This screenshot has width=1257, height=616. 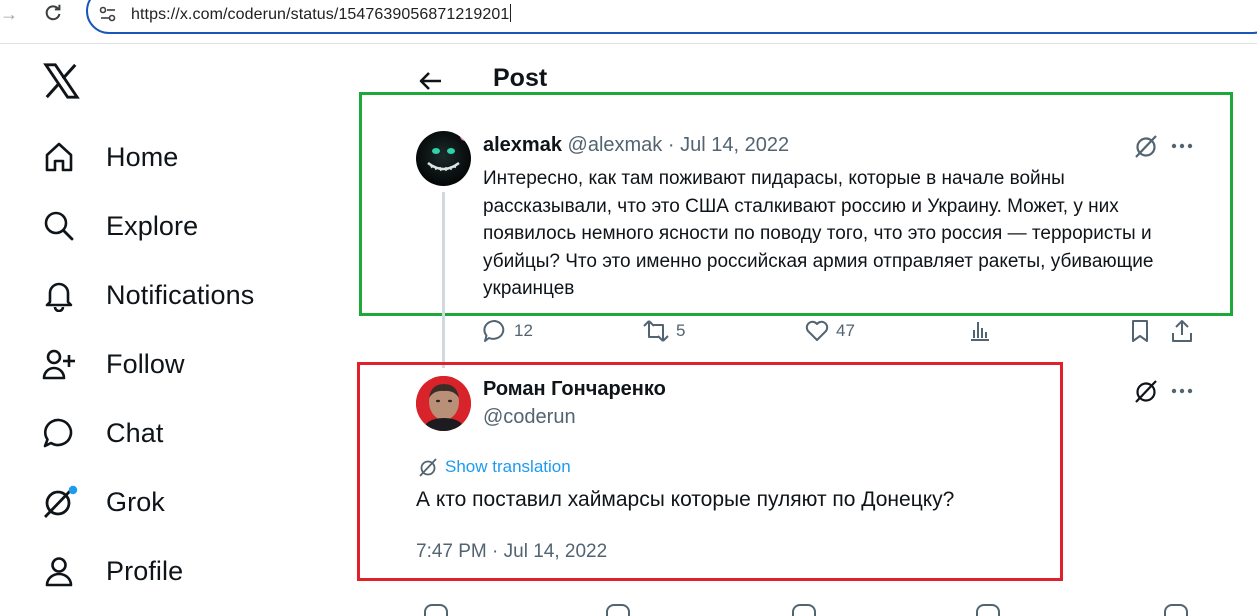 I want to click on chat-icon, so click(x=59, y=433).